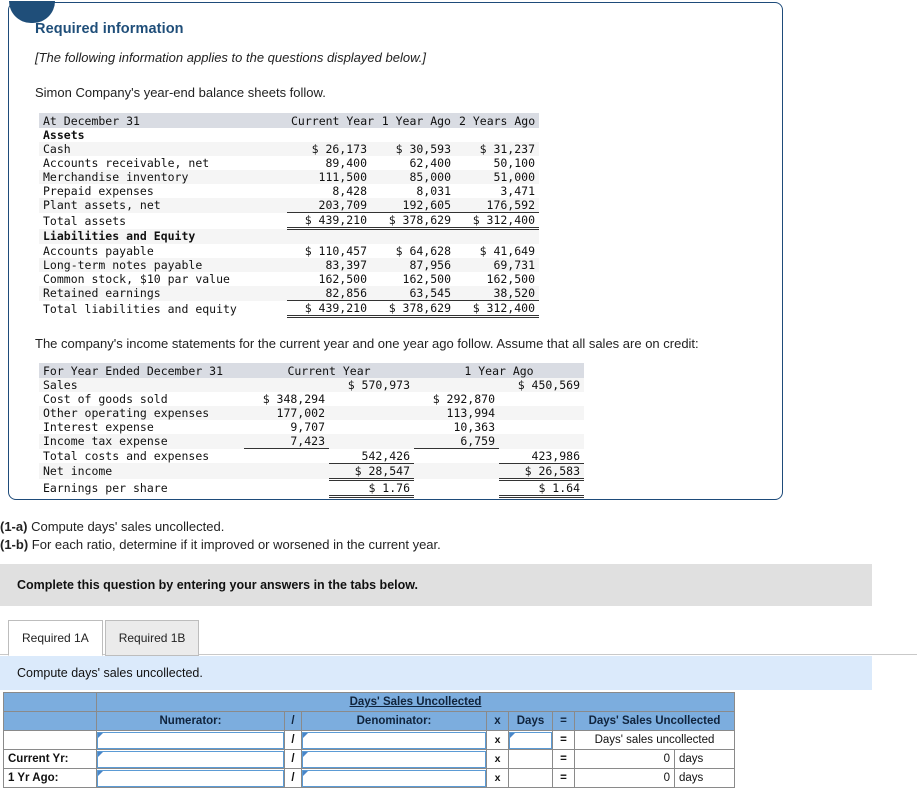 The width and height of the screenshot is (917, 796). I want to click on row-1-denominator-cell, so click(394, 759).